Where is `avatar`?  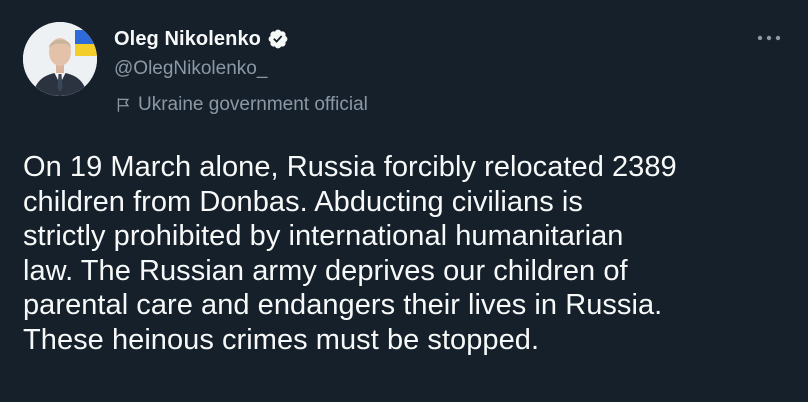
avatar is located at coordinates (60, 59).